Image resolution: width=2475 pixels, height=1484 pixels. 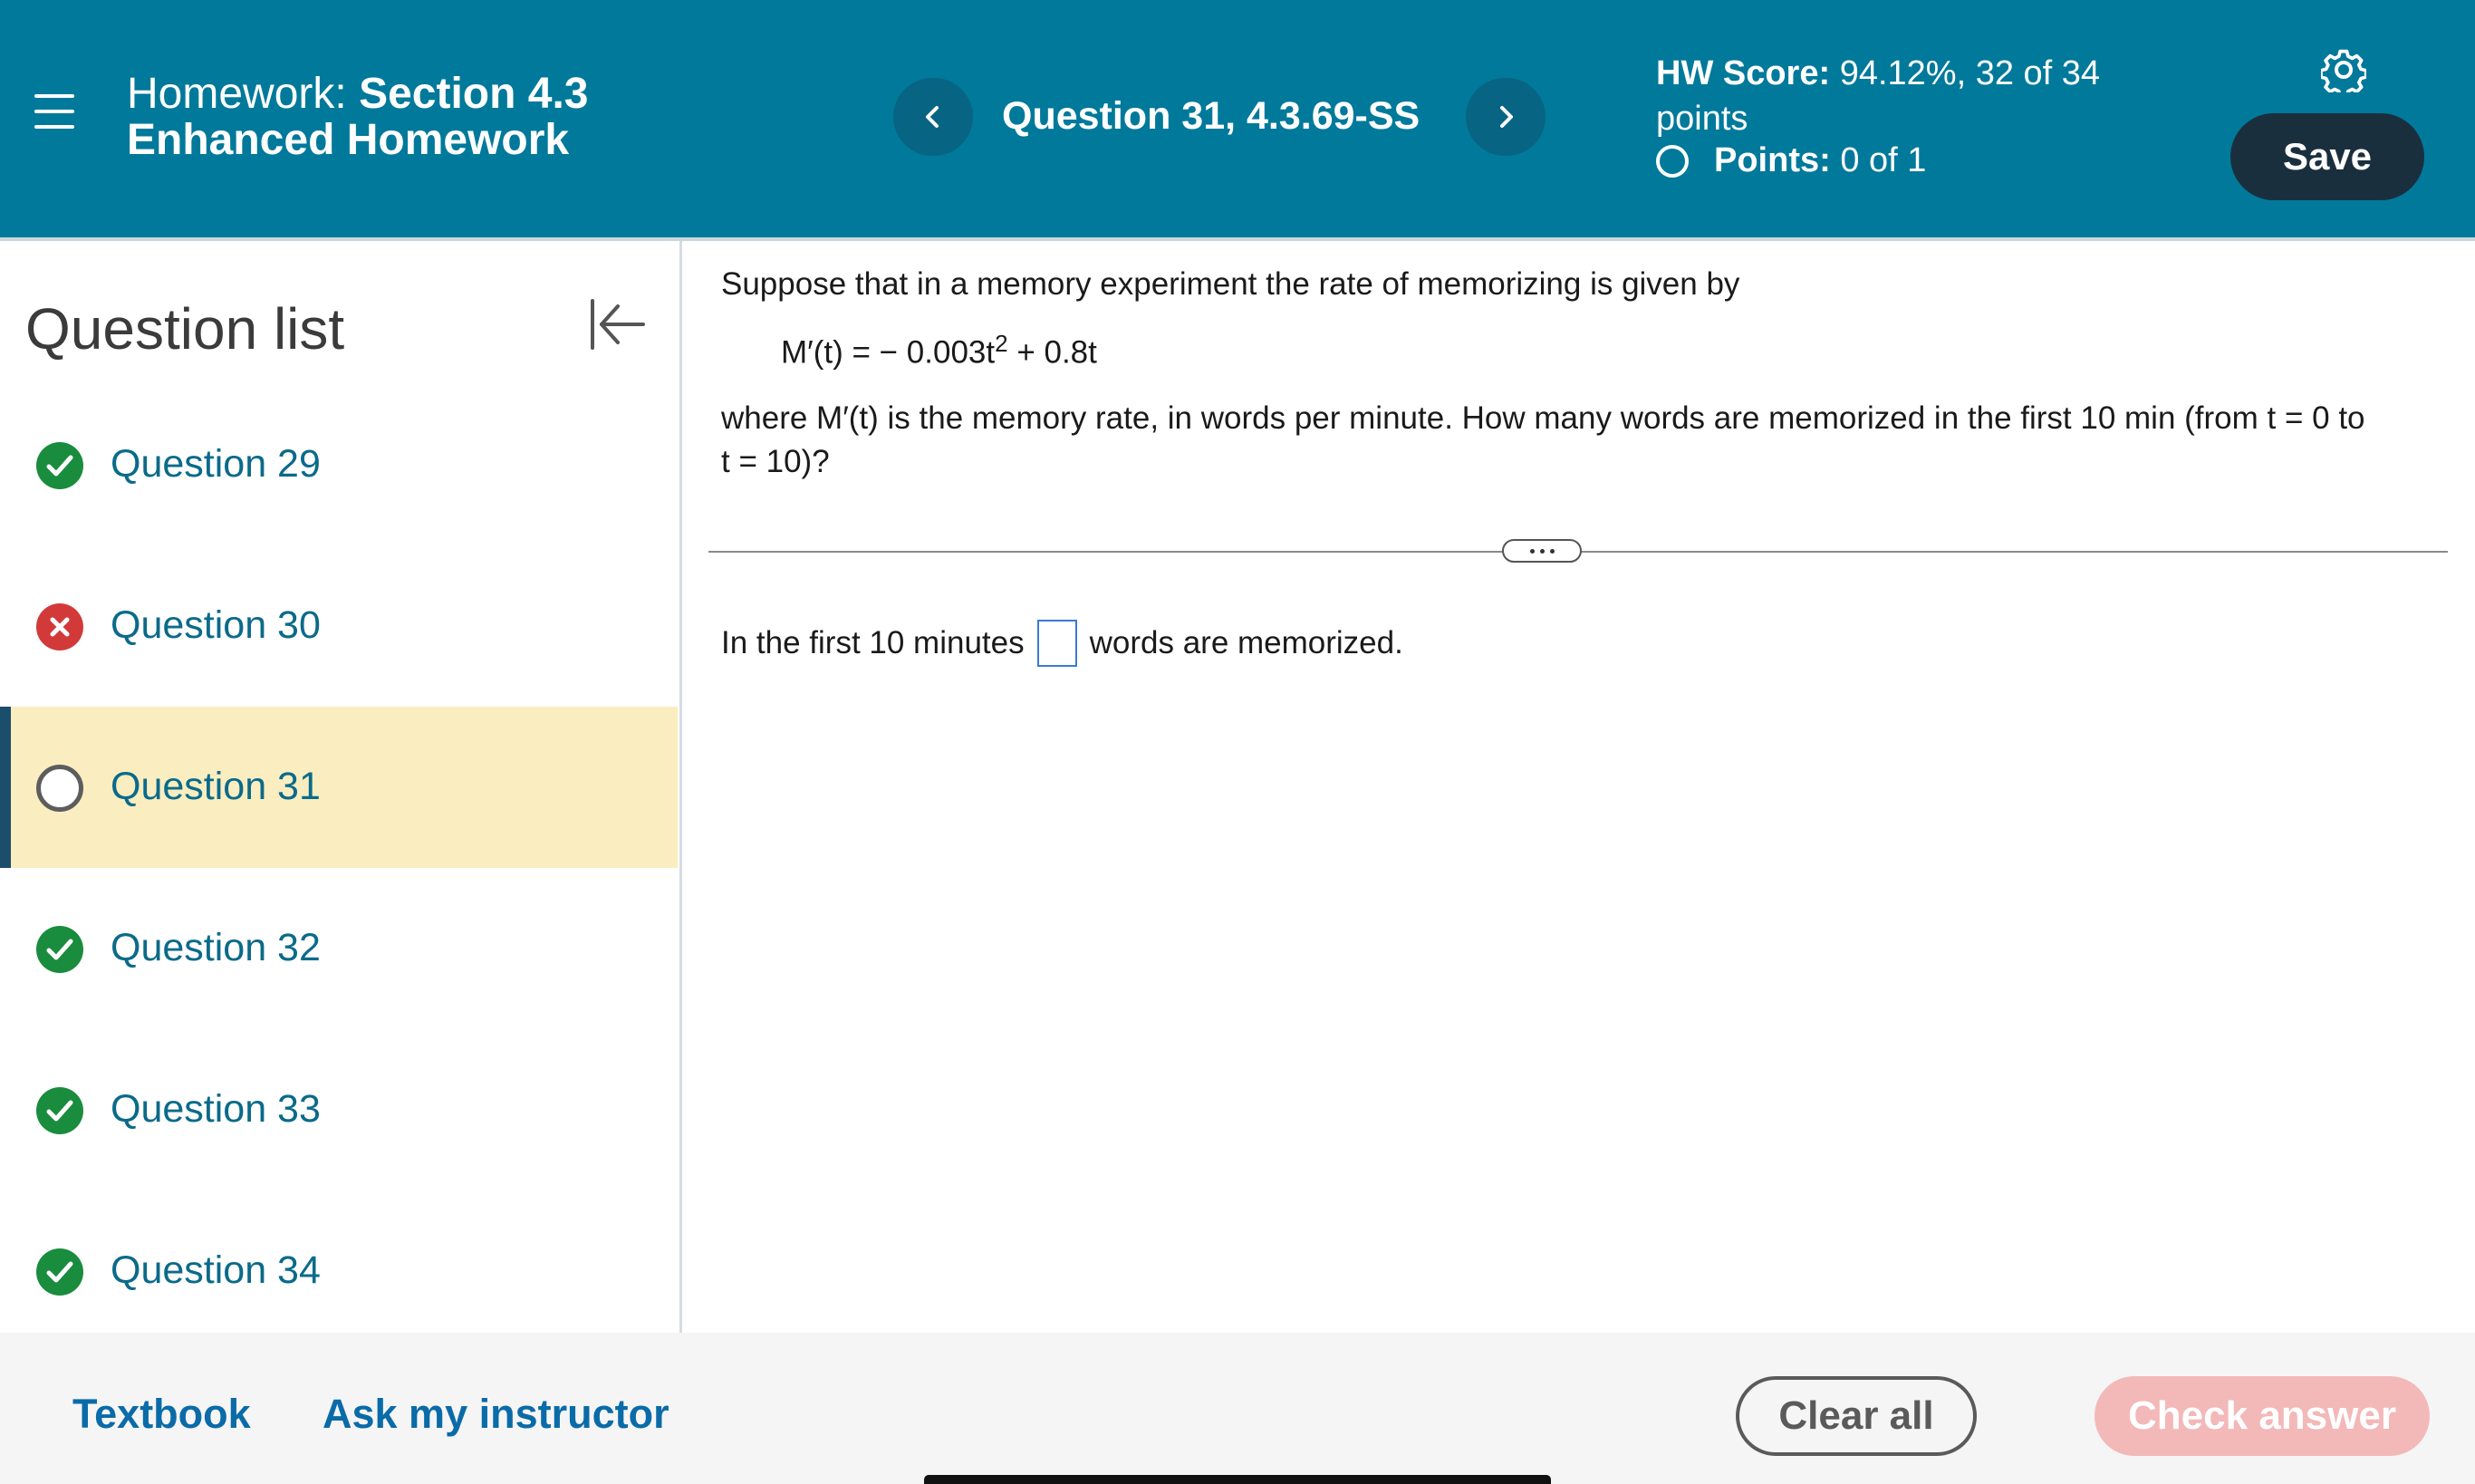 I want to click on formula-rhs: + 0.8t, so click(x=1052, y=353).